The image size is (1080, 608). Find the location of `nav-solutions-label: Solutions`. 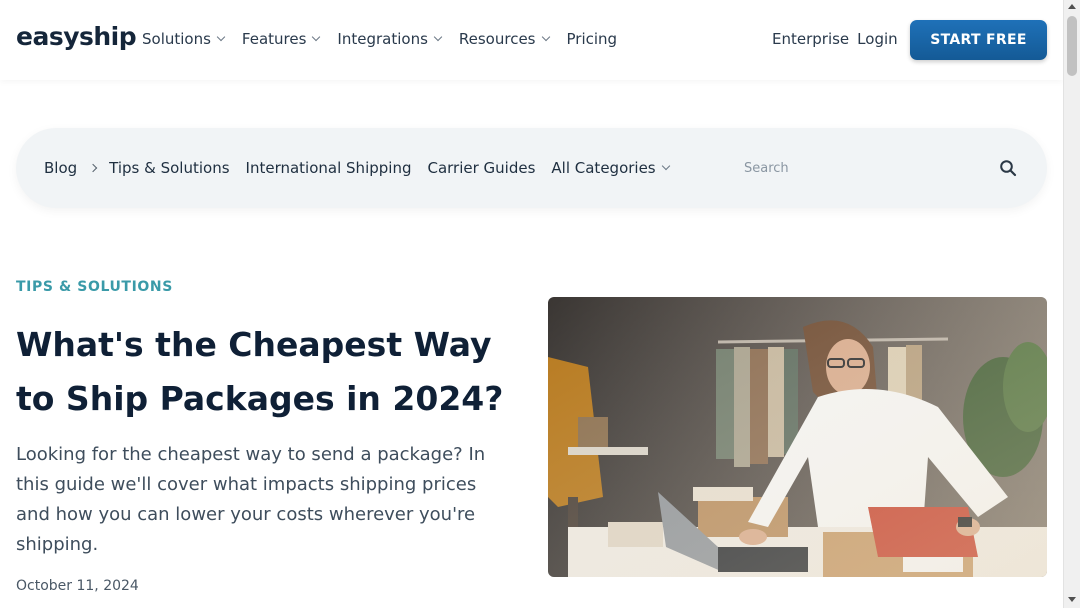

nav-solutions-label: Solutions is located at coordinates (176, 39).